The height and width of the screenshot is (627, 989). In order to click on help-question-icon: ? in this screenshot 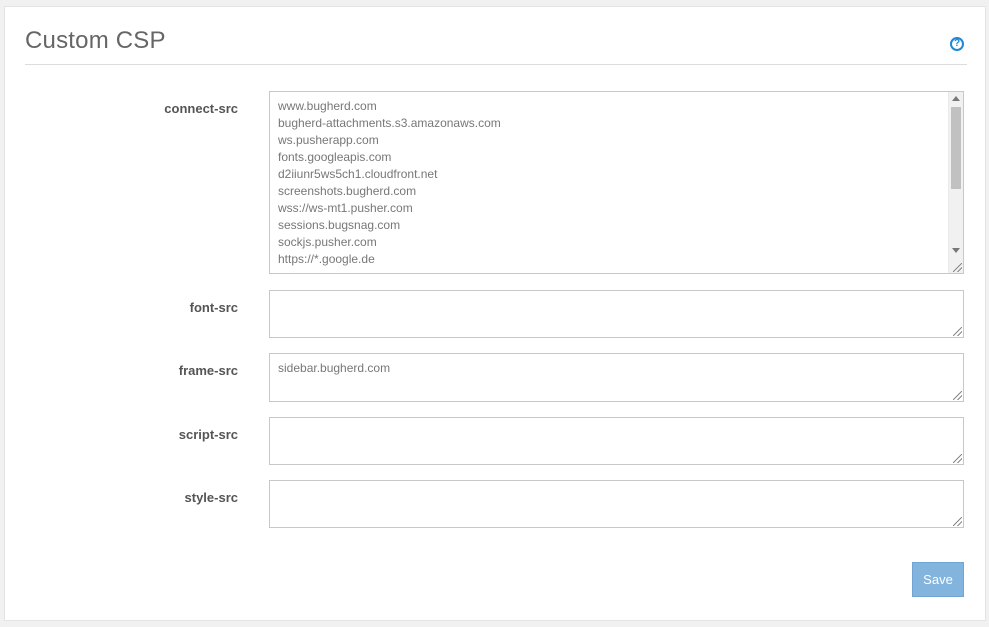, I will do `click(957, 44)`.